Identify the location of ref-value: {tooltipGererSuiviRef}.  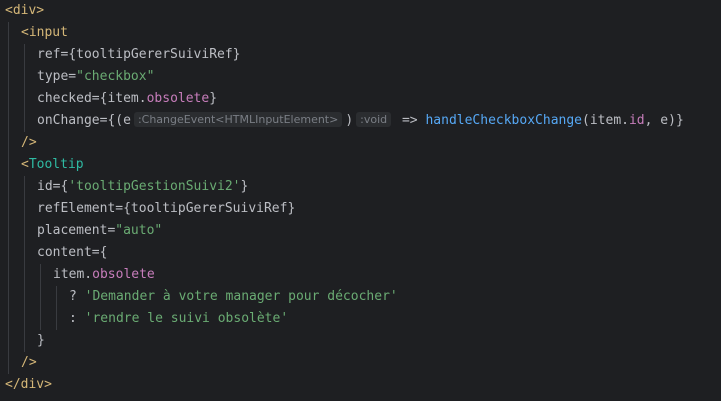
(154, 54).